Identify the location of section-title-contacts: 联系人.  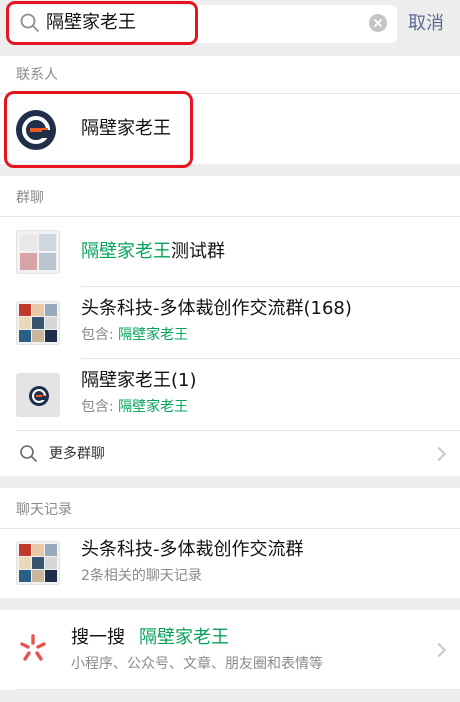
(37, 75).